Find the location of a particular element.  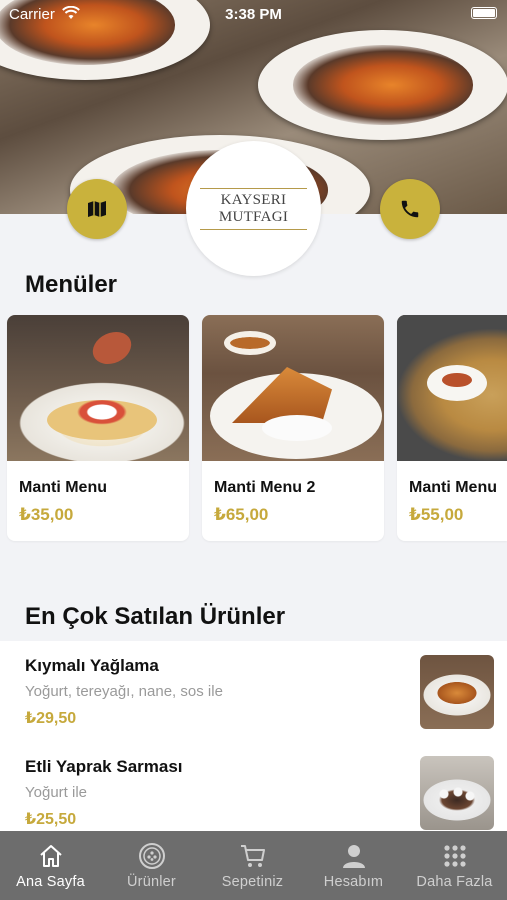

call-button is located at coordinates (410, 209).